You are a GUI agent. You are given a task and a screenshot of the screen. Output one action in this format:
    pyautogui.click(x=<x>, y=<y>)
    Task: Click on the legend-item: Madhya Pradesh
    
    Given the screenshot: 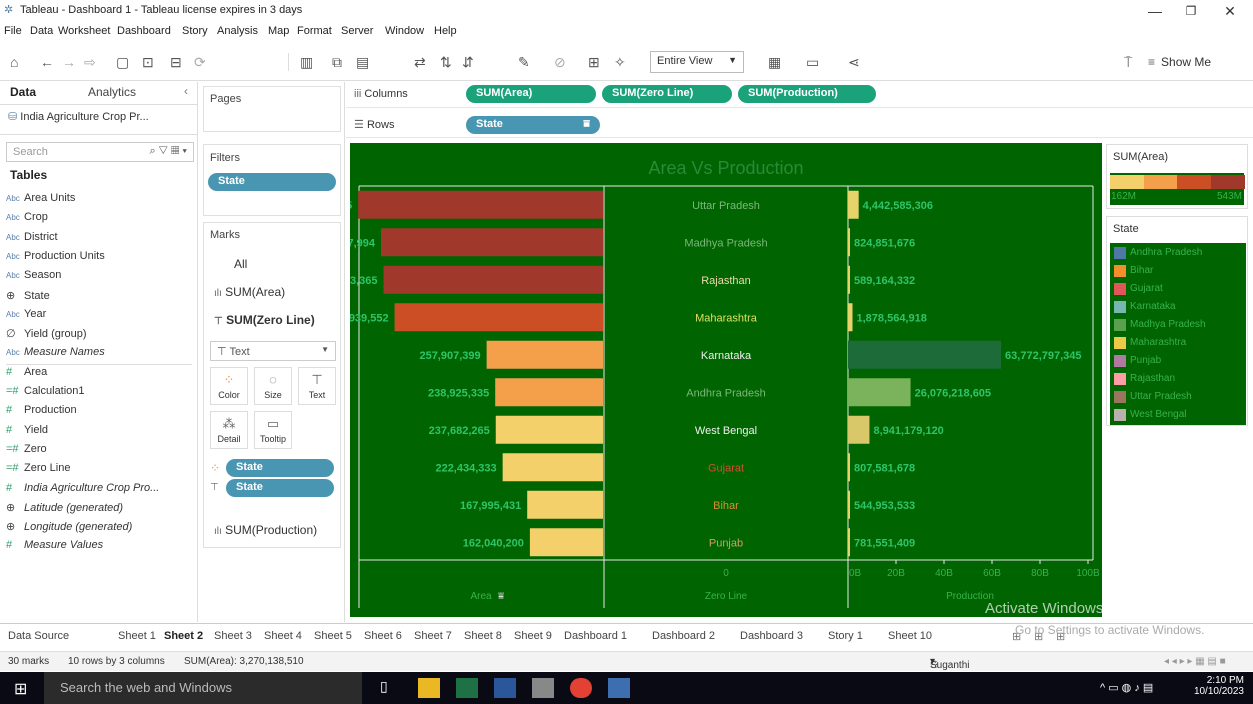 What is the action you would take?
    pyautogui.click(x=1180, y=326)
    